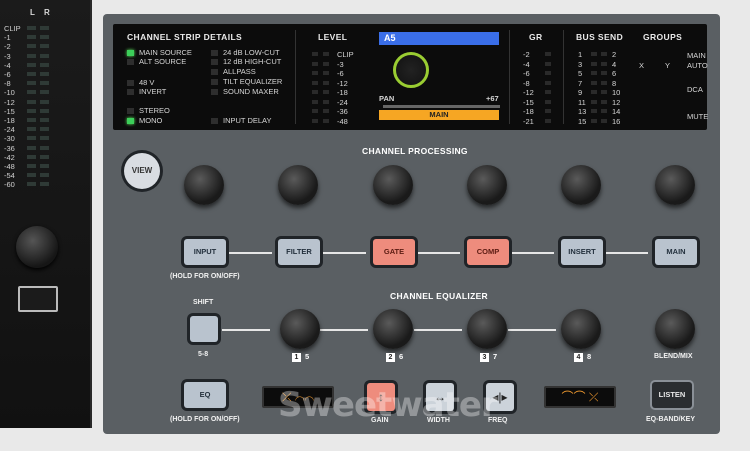 This screenshot has width=750, height=451. I want to click on meter-scale-label: -60, so click(9, 185).